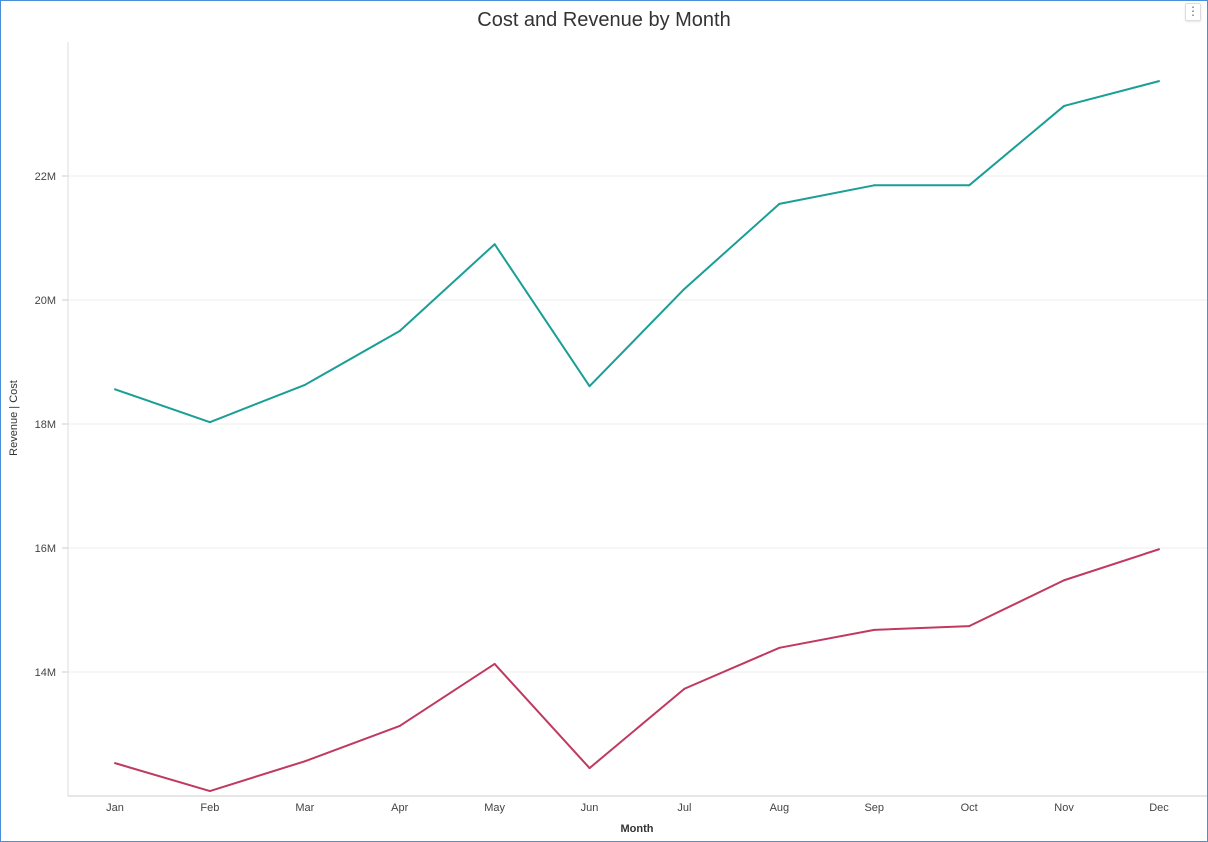 This screenshot has width=1208, height=842. What do you see at coordinates (45, 177) in the screenshot?
I see `y-tick-label: 22M` at bounding box center [45, 177].